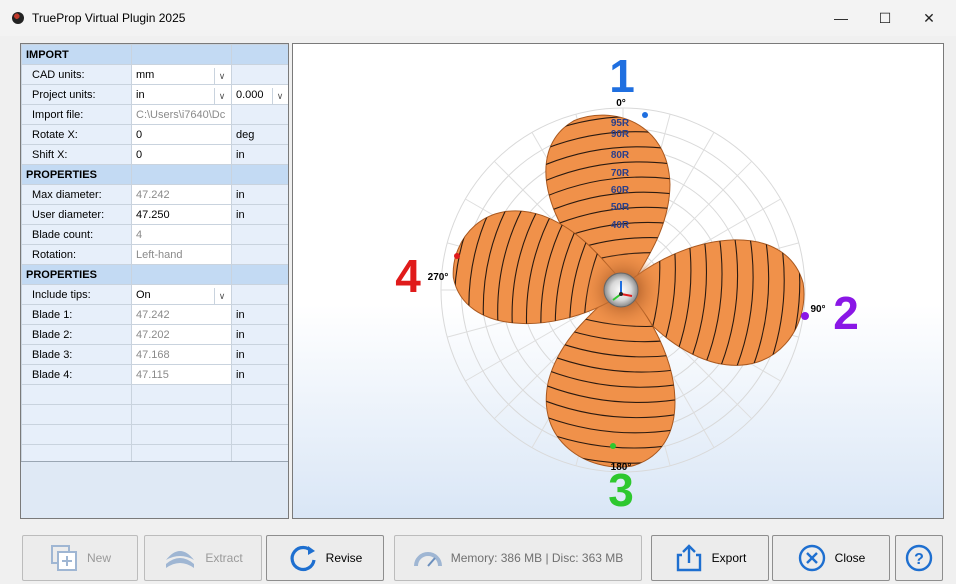  Describe the element at coordinates (841, 18) in the screenshot. I see `minimize-button: —` at that location.